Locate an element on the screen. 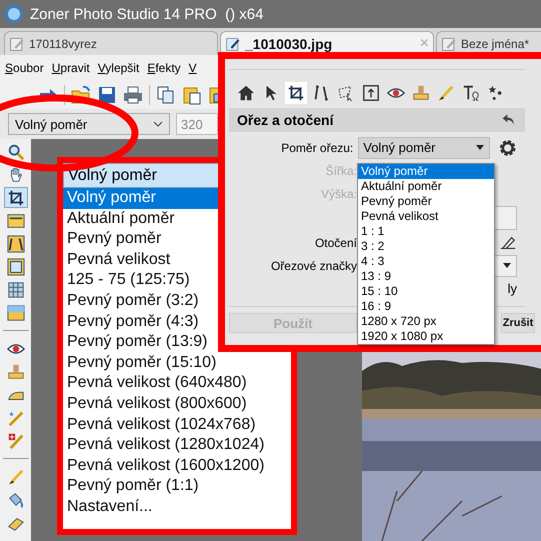 Image resolution: width=541 pixels, height=541 pixels. menu-item: Efekty is located at coordinates (164, 68).